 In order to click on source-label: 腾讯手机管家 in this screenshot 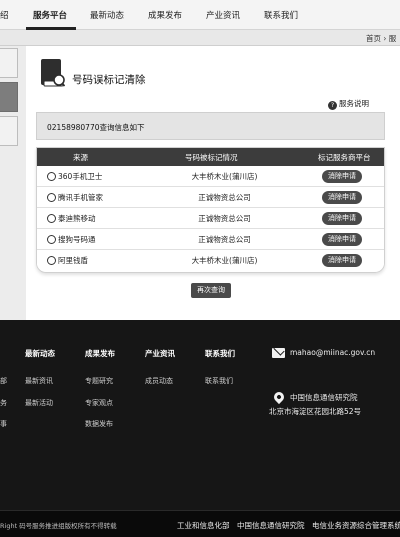, I will do `click(80, 197)`.